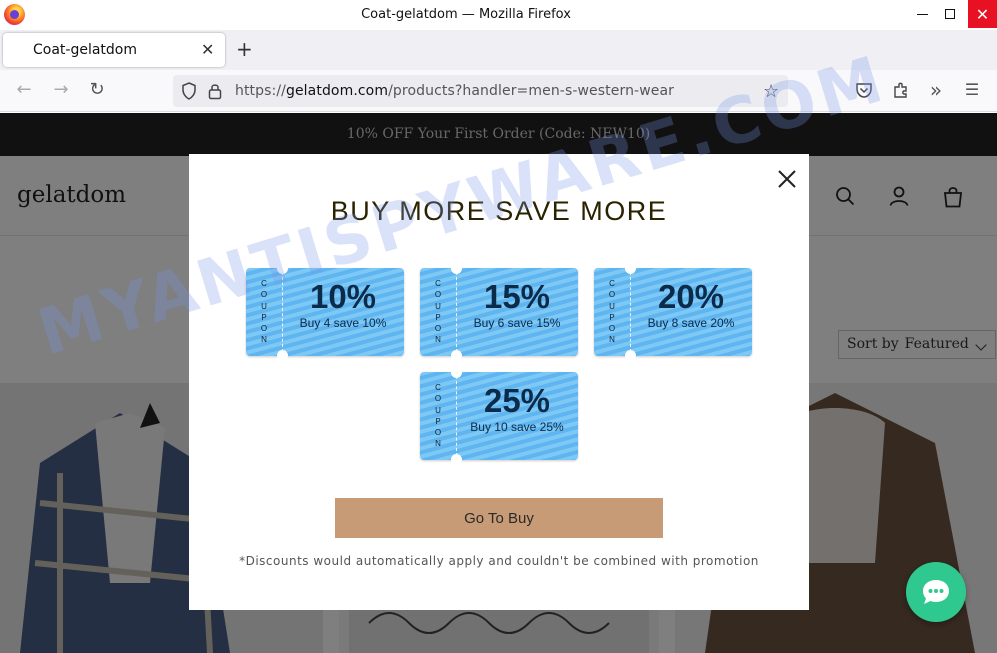 The image size is (997, 653). What do you see at coordinates (207, 49) in the screenshot?
I see `tab-close-button: ✕` at bounding box center [207, 49].